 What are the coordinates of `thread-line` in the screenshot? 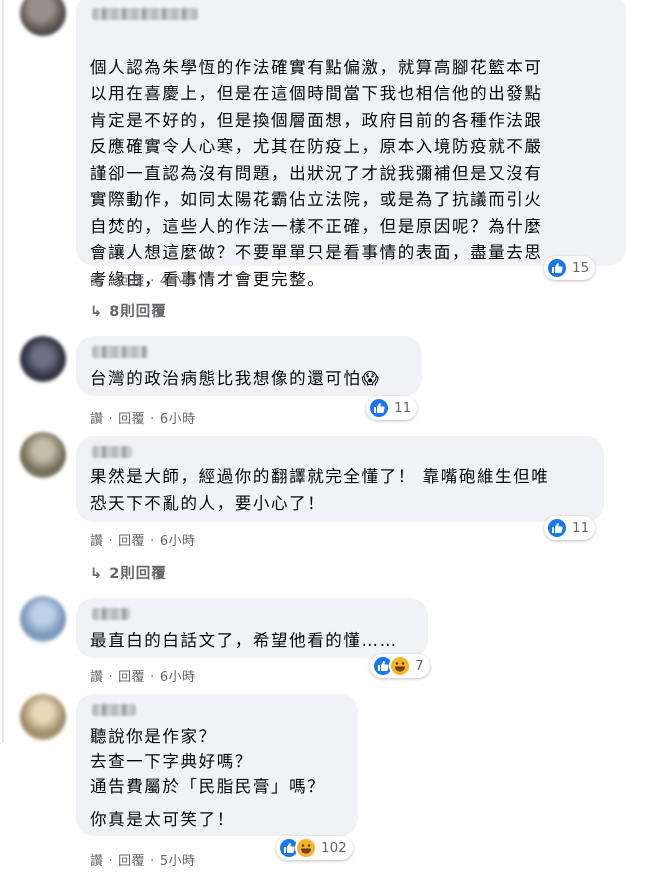 It's located at (3, 371).